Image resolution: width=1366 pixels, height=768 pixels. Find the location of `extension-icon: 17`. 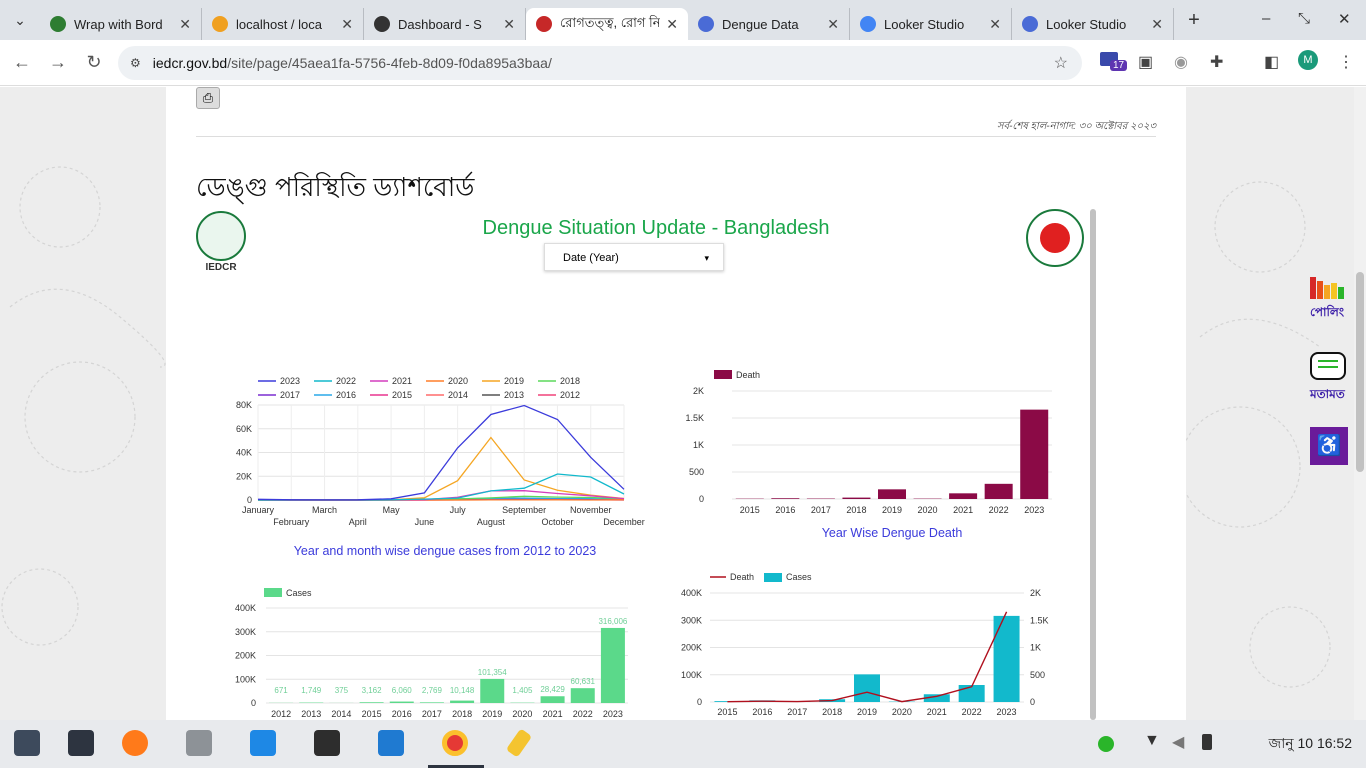

extension-icon: 17 is located at coordinates (1114, 61).